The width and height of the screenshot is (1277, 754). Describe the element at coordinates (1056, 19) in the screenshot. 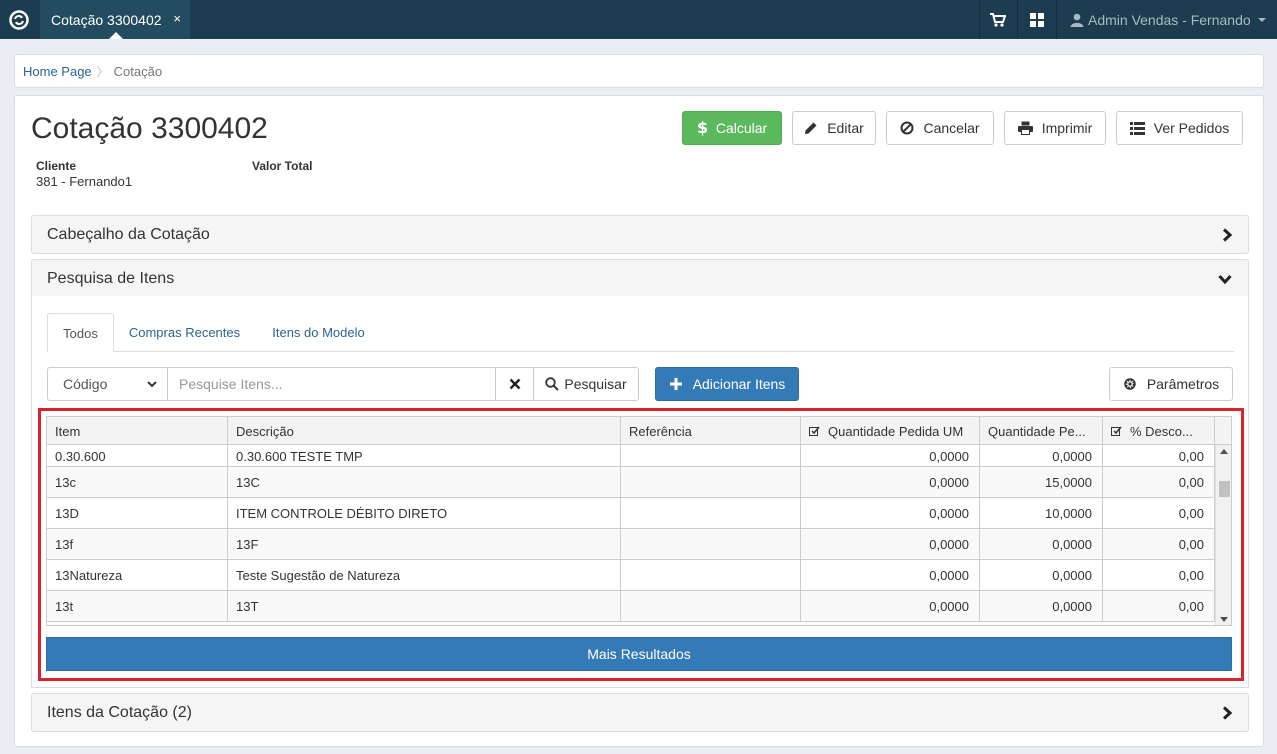

I see `divider` at that location.